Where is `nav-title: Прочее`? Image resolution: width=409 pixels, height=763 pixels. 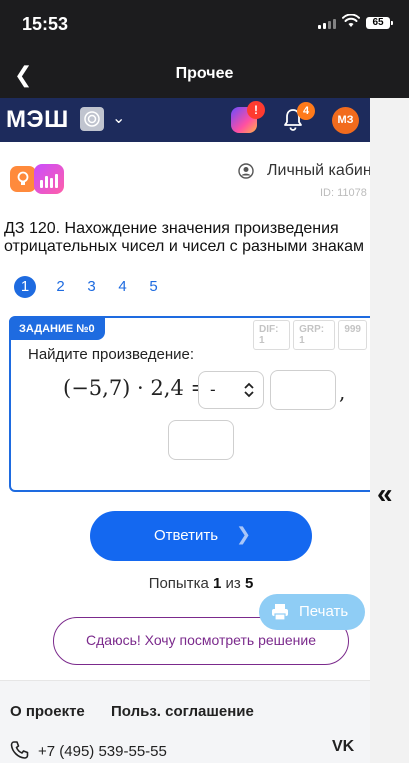
nav-title: Прочее is located at coordinates (204, 73).